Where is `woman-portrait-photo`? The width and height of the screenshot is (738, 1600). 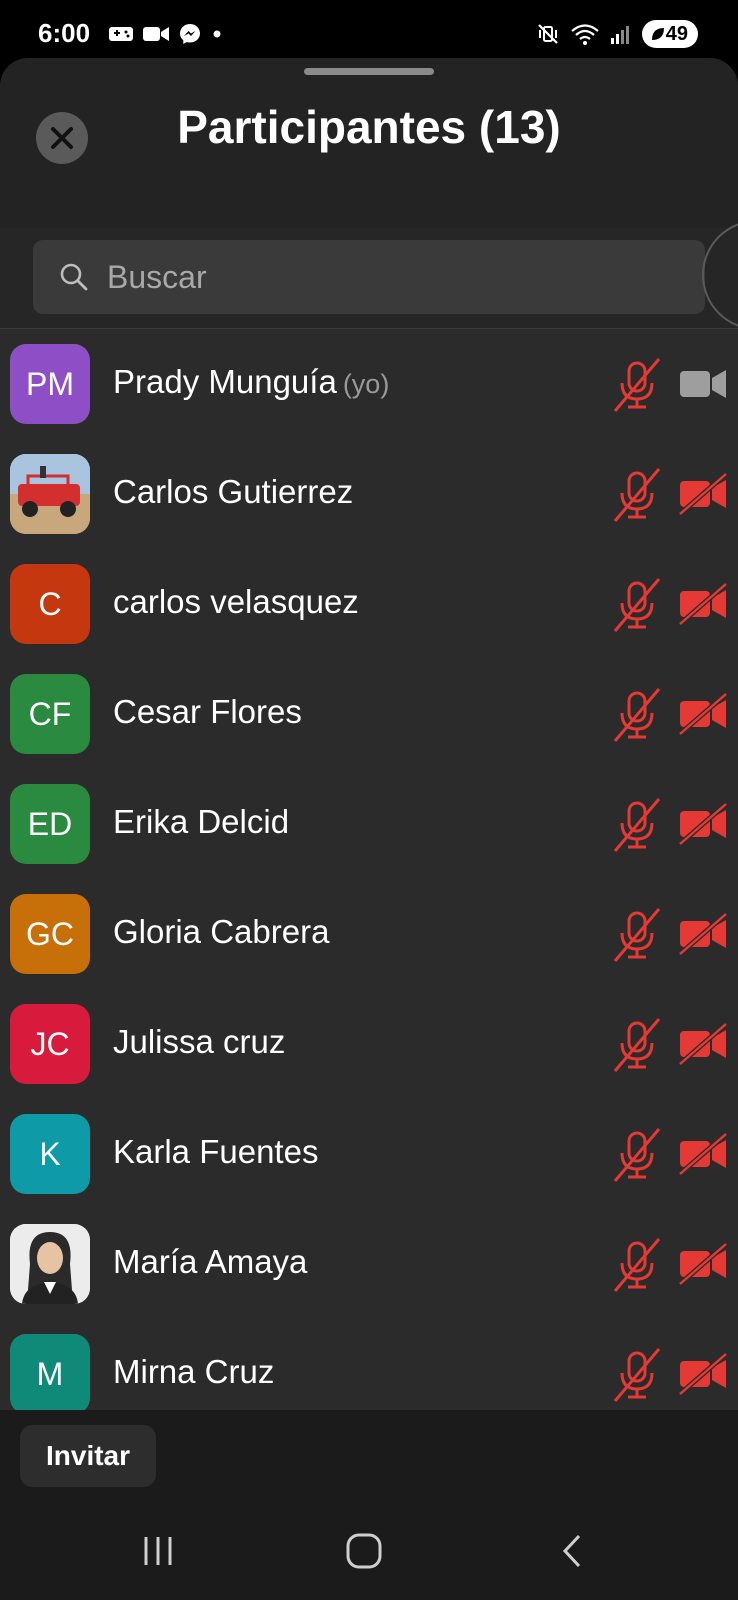 woman-portrait-photo is located at coordinates (50, 1264).